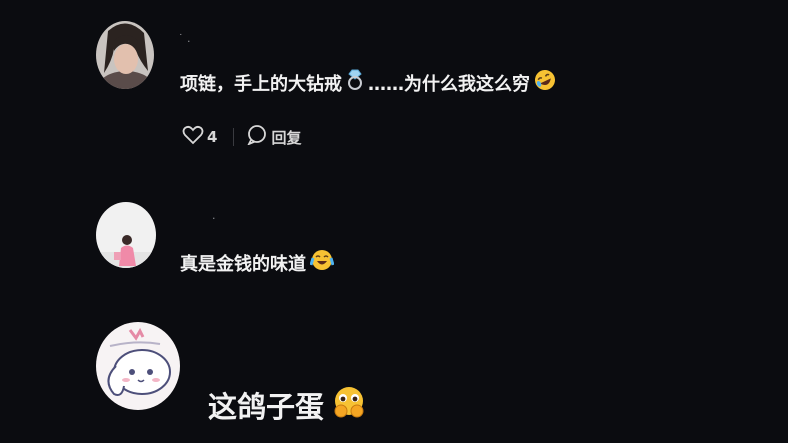 This screenshot has height=443, width=788. I want to click on comment-text: 这鸽子蛋, so click(287, 405).